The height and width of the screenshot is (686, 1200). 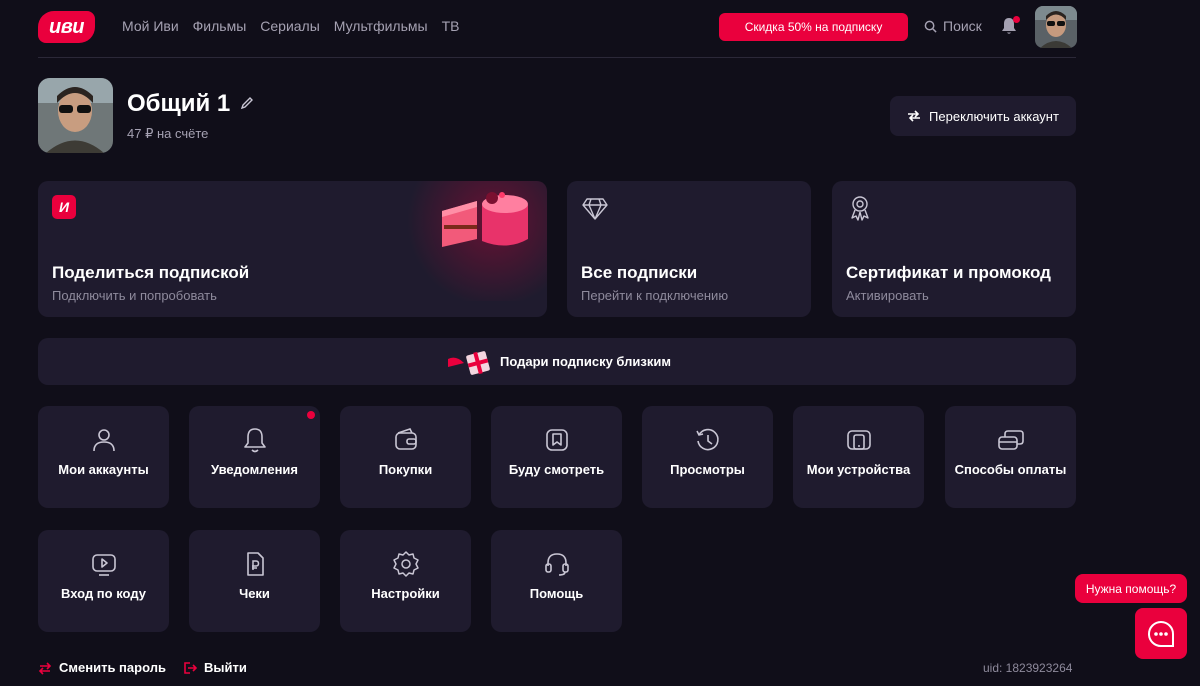 What do you see at coordinates (639, 272) in the screenshot?
I see `all-subscriptions-title: Все подписки` at bounding box center [639, 272].